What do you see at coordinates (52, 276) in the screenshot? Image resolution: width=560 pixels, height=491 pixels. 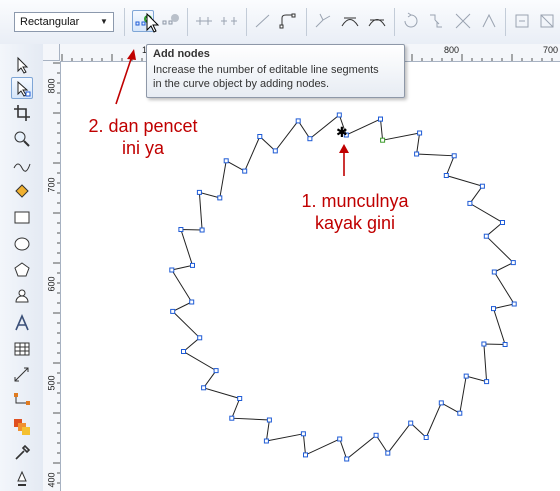 I see `vertical-ruler: 800 700 600 500 400` at bounding box center [52, 276].